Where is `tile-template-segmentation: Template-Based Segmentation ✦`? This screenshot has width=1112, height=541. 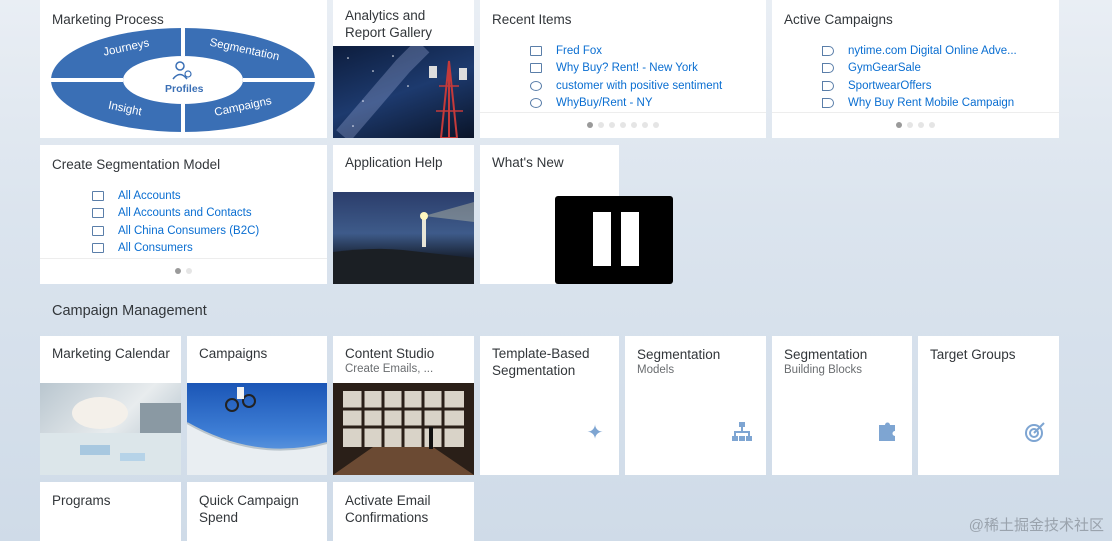
tile-template-segmentation: Template-Based Segmentation ✦ is located at coordinates (549, 405).